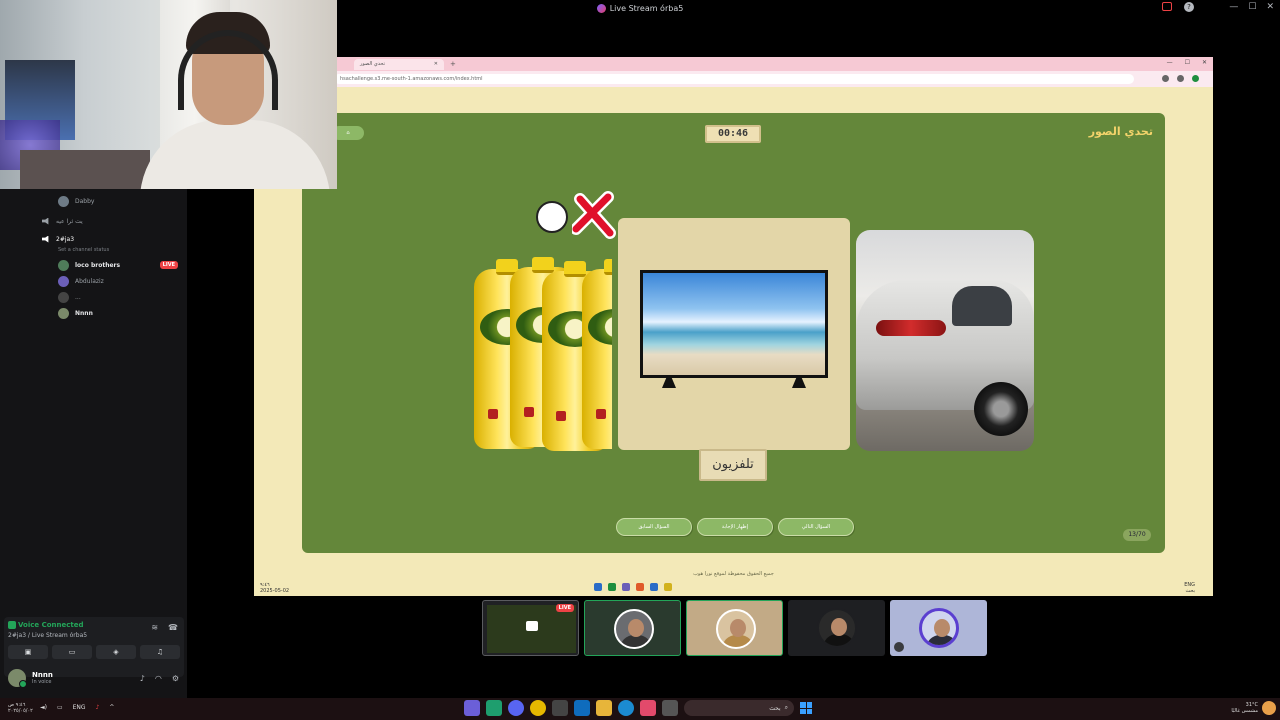  What do you see at coordinates (111, 201) in the screenshot?
I see `voice-user: Dabby` at bounding box center [111, 201].